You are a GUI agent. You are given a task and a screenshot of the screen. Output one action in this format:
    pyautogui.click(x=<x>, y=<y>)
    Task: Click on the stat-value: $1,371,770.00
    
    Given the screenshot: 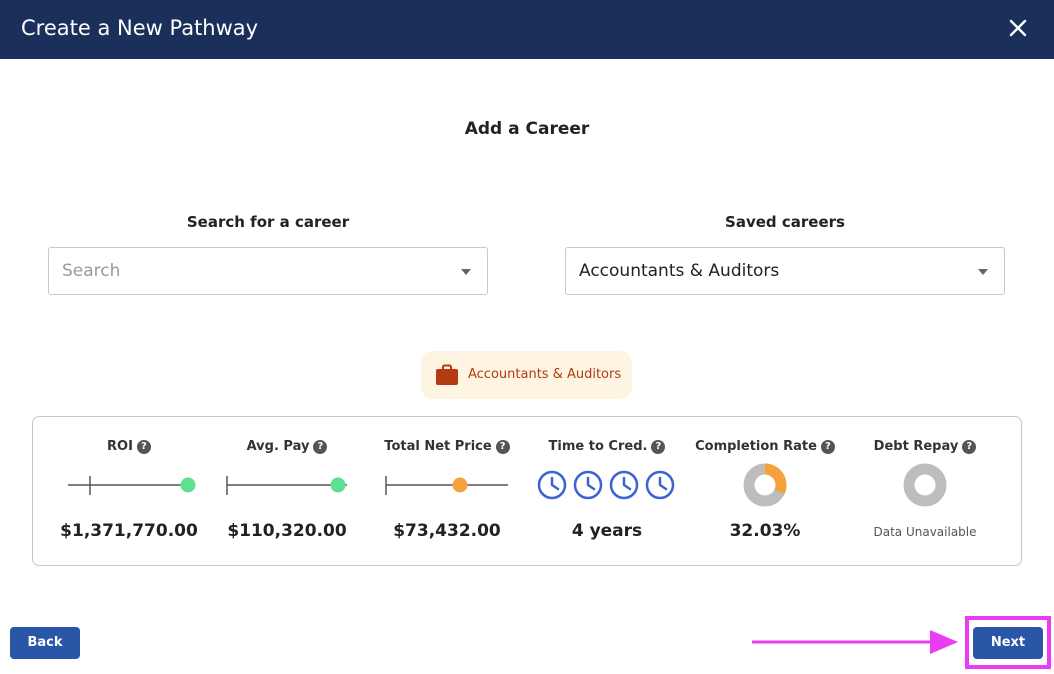 What is the action you would take?
    pyautogui.click(x=129, y=531)
    